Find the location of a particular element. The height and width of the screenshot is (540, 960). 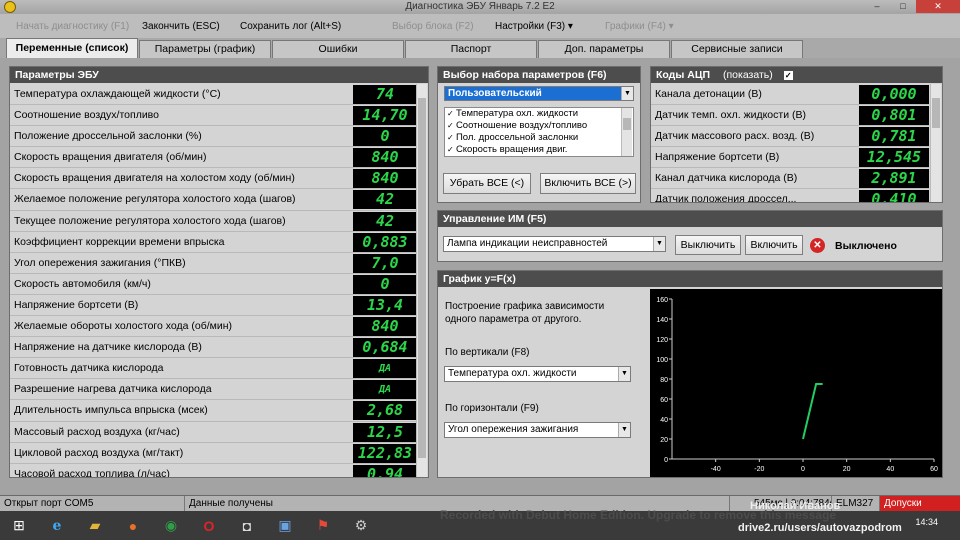

ecu-row-value: 74 is located at coordinates (385, 94).